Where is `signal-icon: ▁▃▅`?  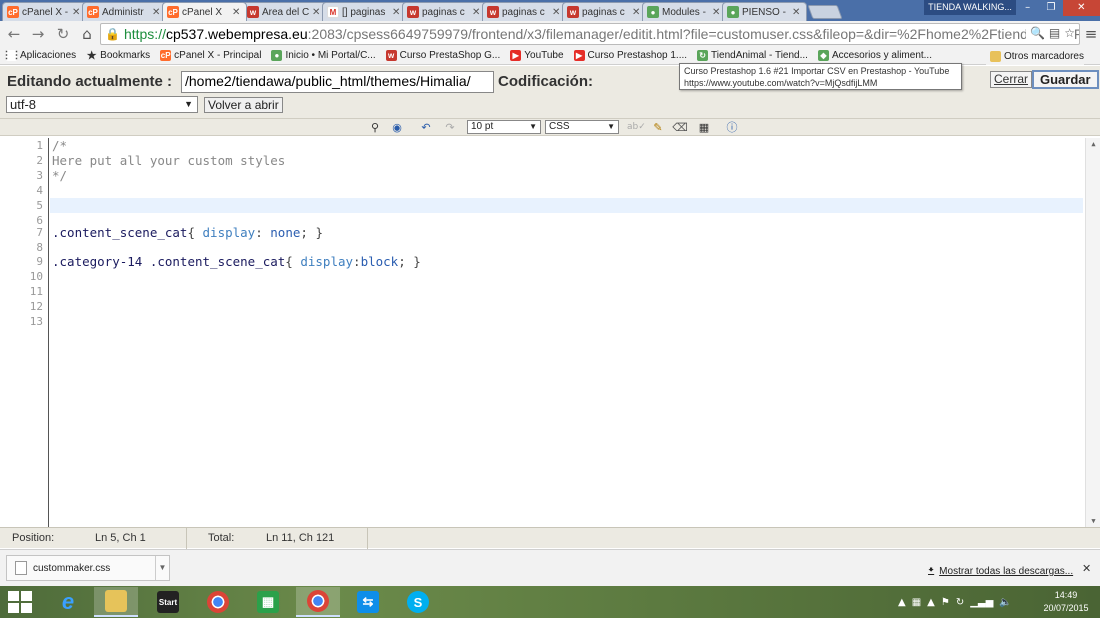
signal-icon: ▁▃▅ is located at coordinates (981, 602).